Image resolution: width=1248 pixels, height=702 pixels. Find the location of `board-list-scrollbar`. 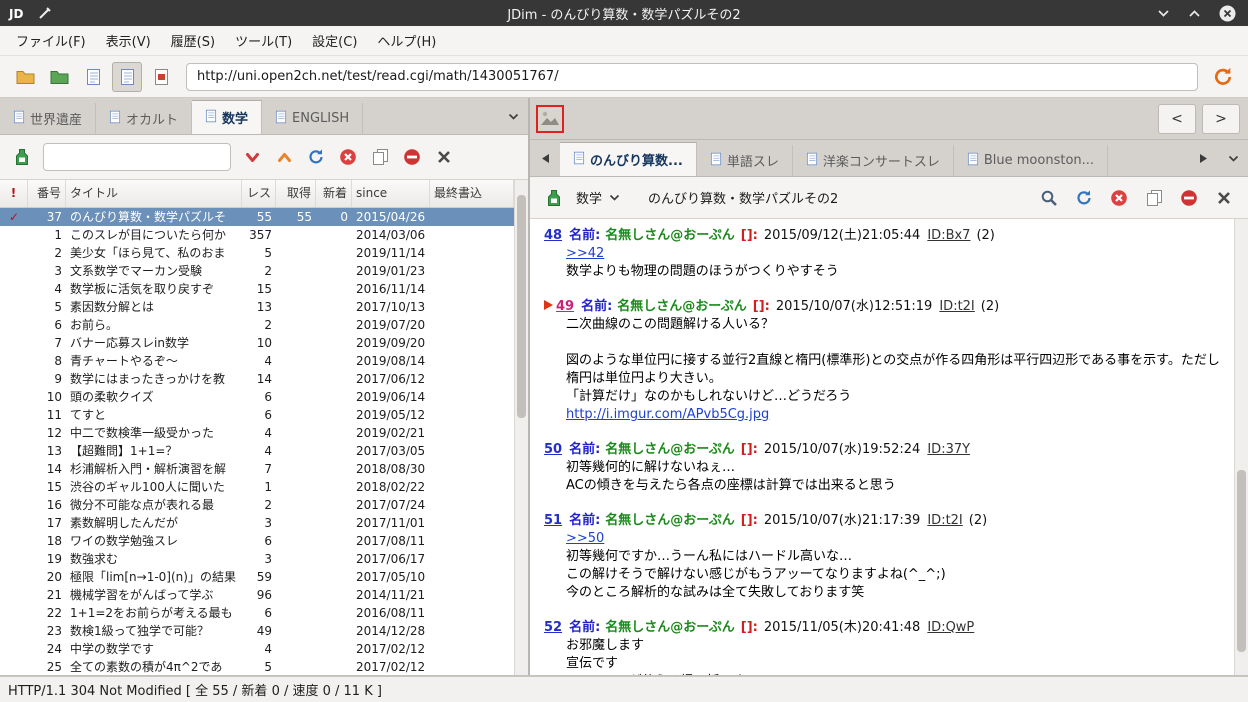

board-list-scrollbar is located at coordinates (521, 427).